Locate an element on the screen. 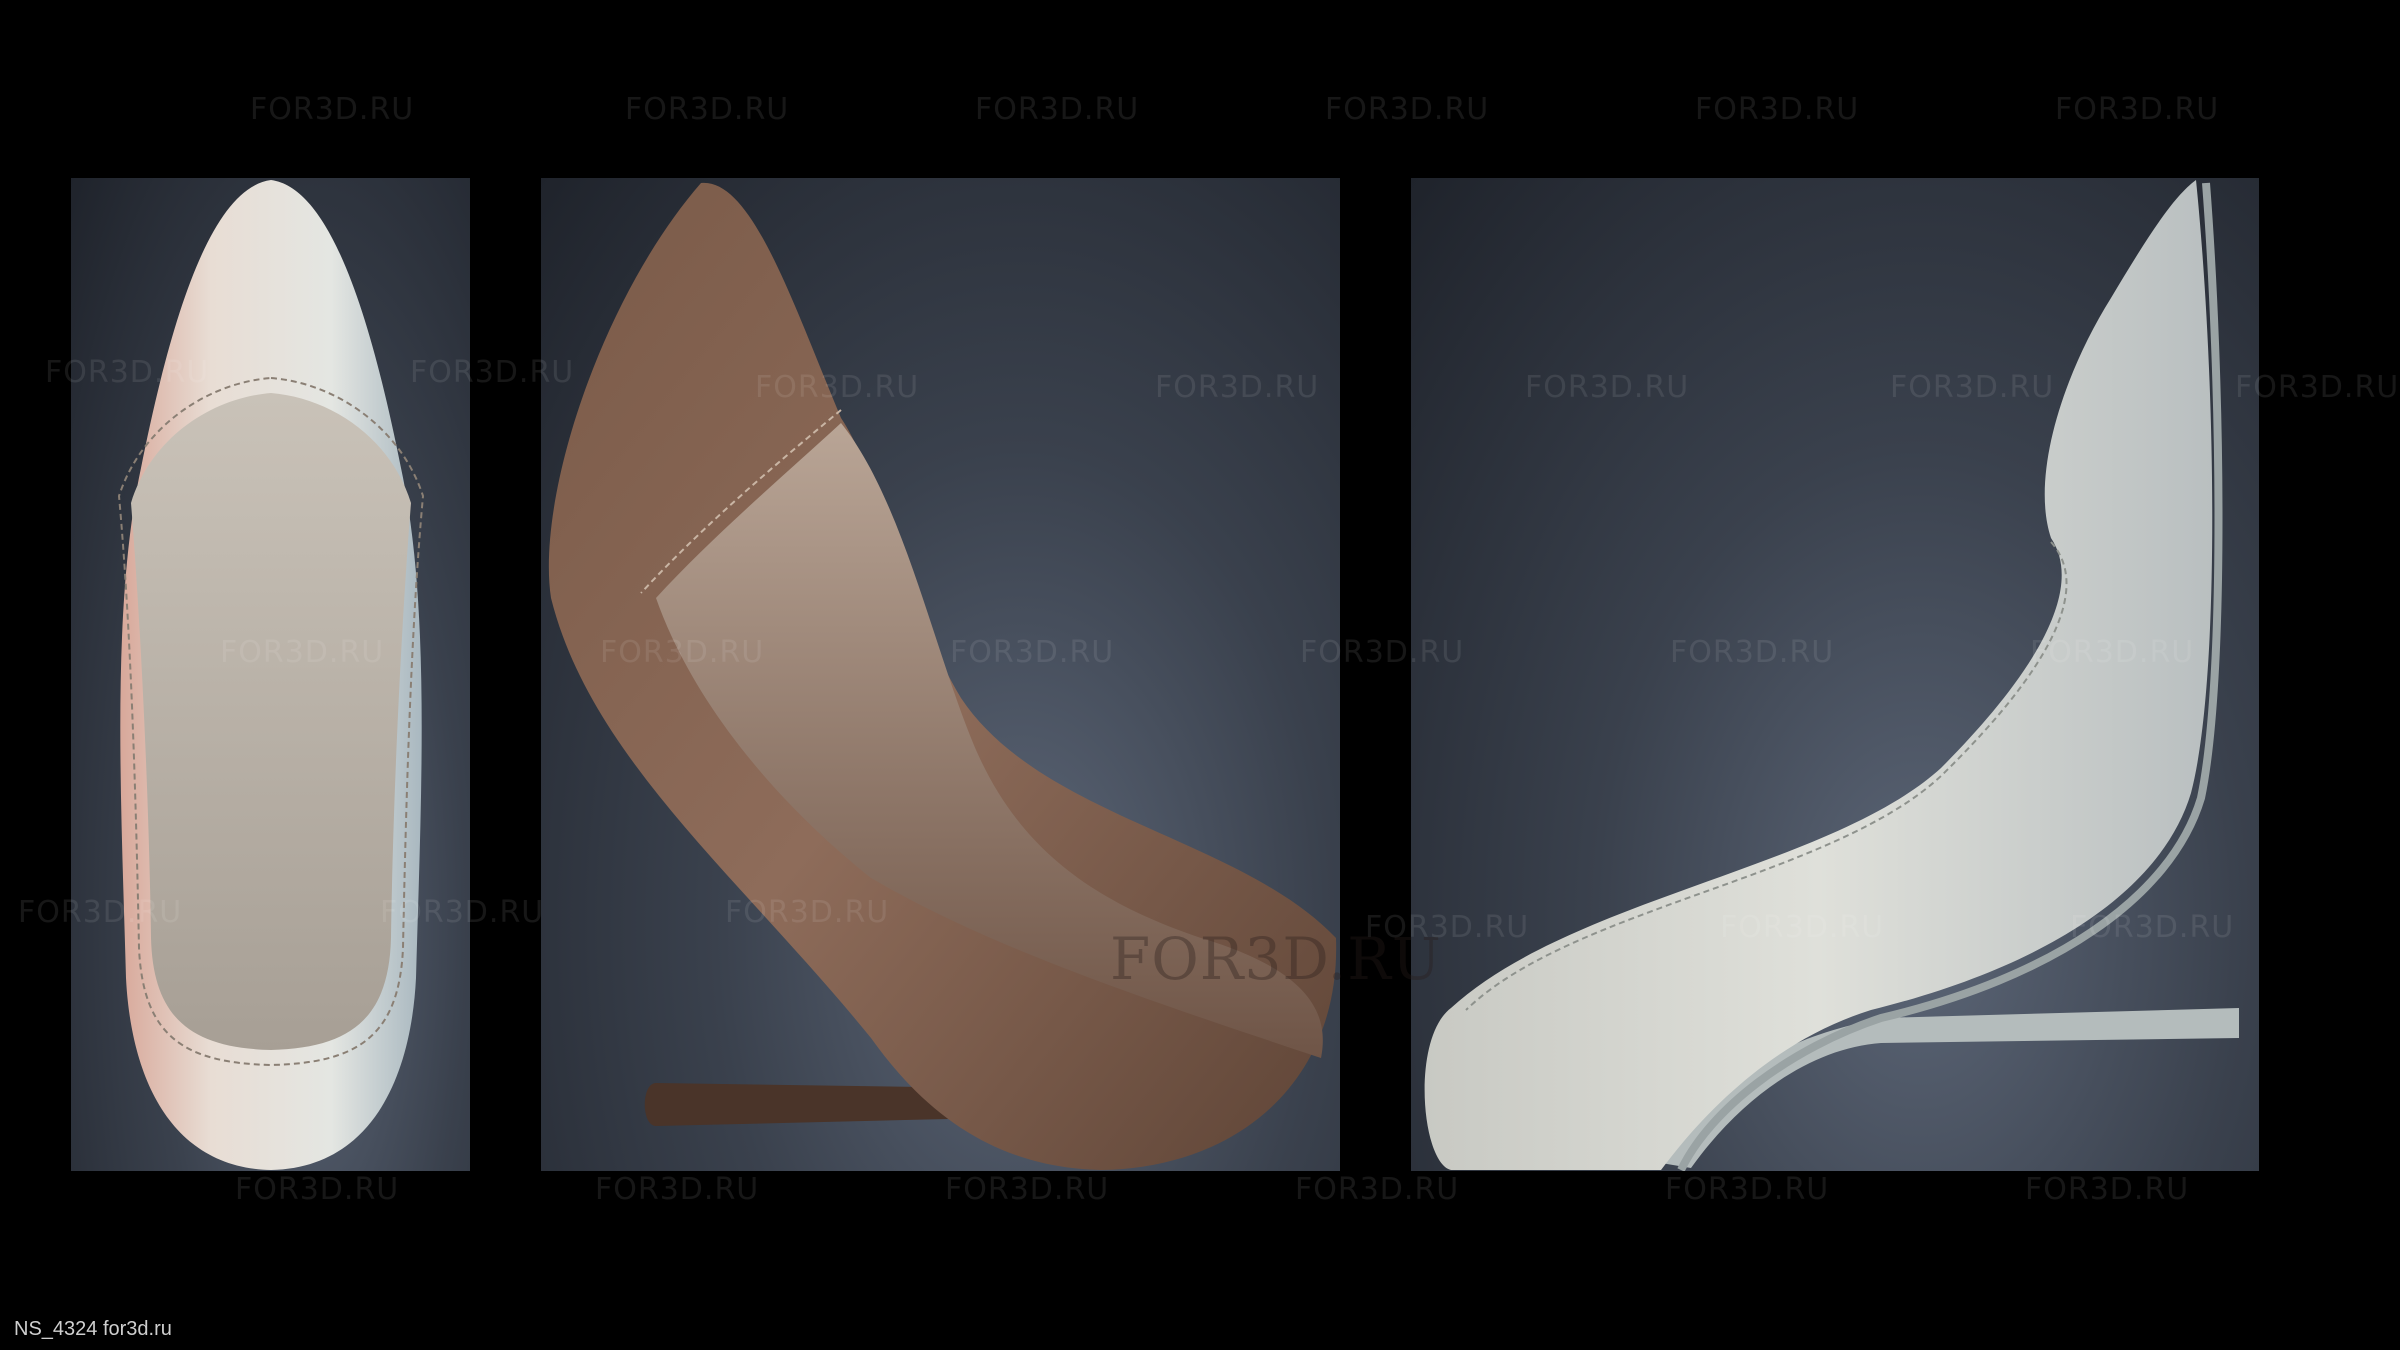  shoe-top-view-render is located at coordinates (271, 675).